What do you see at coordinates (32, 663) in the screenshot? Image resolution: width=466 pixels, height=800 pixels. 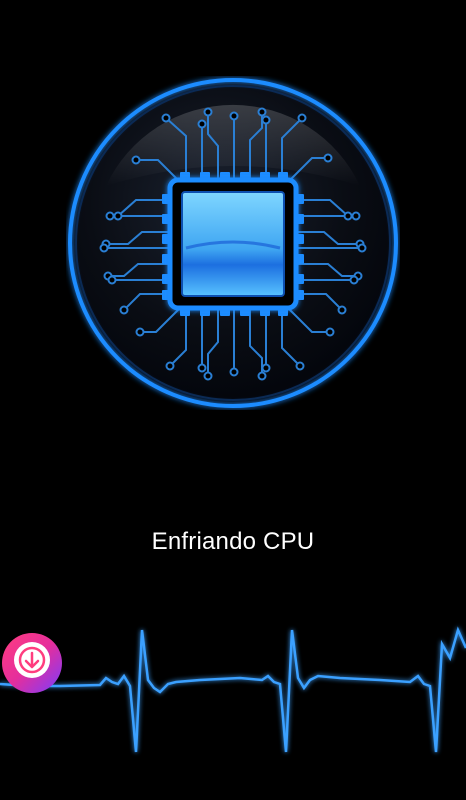 I see `download-button` at bounding box center [32, 663].